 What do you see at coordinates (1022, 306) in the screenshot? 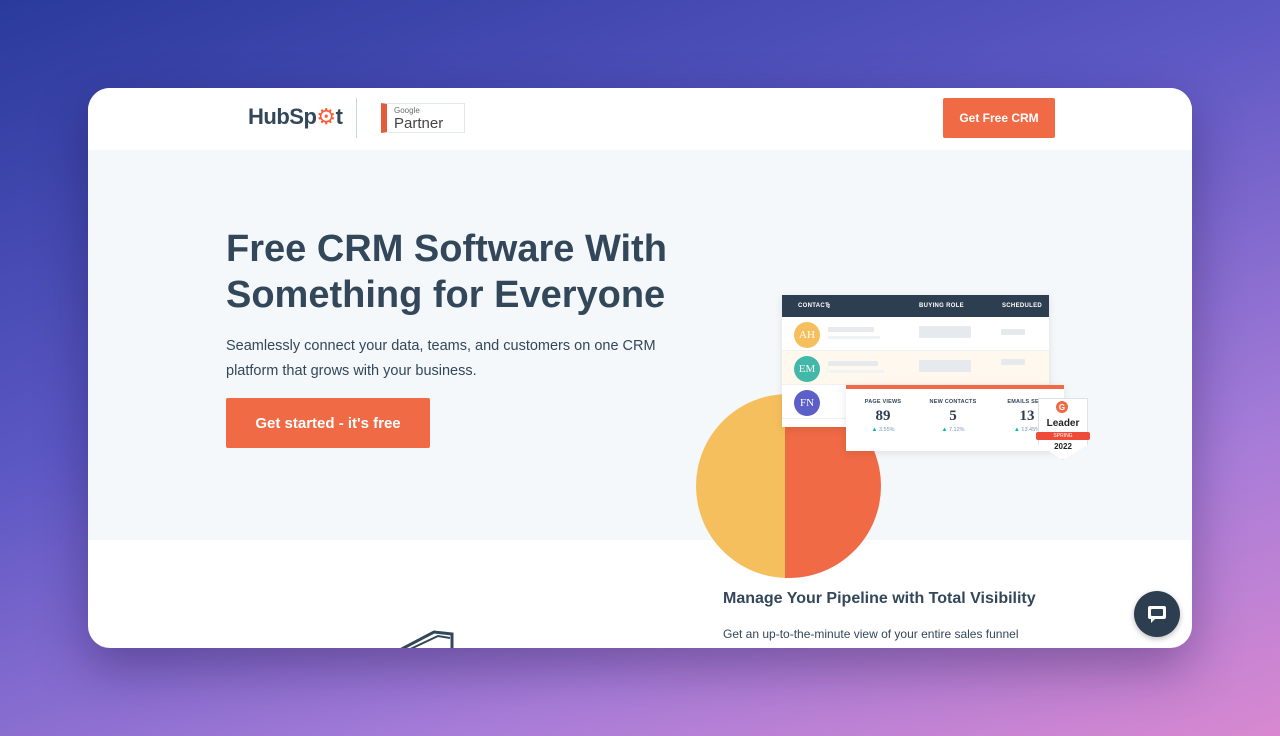
I see `column-header-scheduled: SCHEDULED` at bounding box center [1022, 306].